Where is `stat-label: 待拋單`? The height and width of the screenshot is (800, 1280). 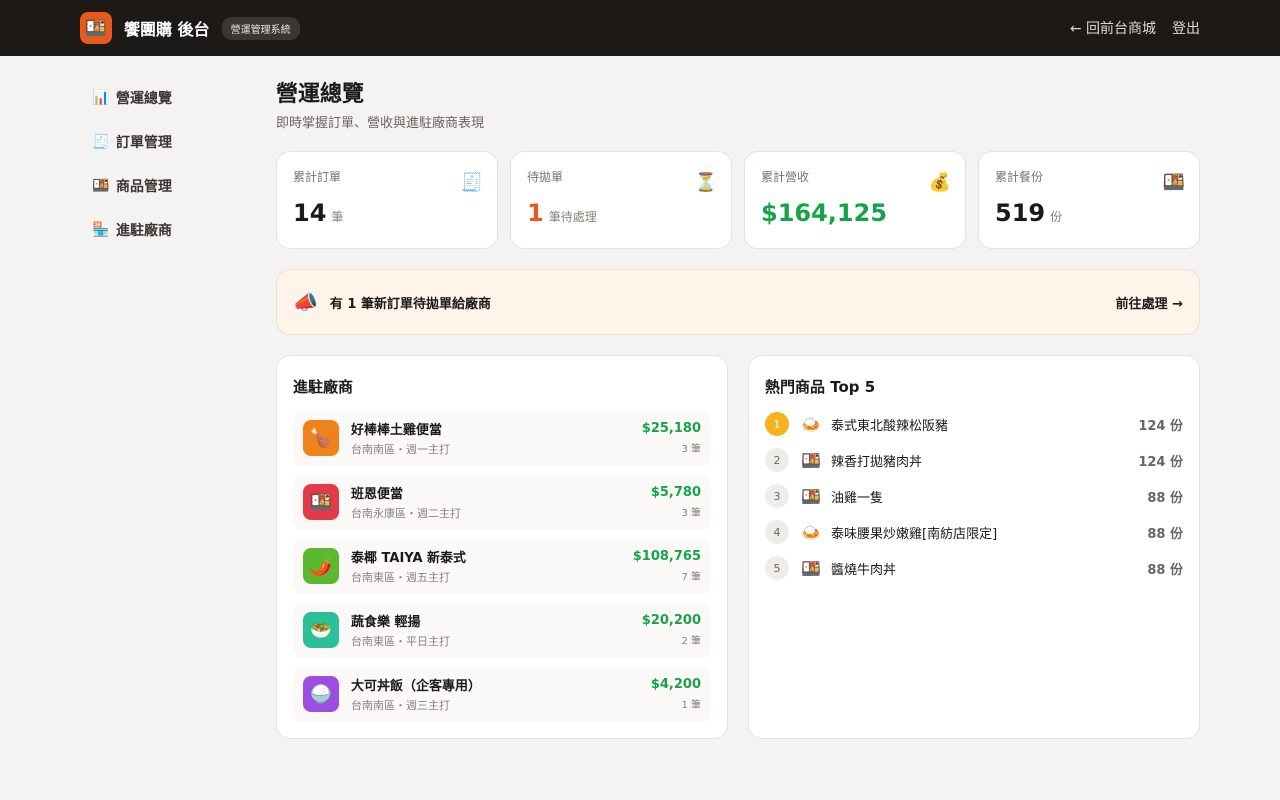
stat-label: 待拋單 is located at coordinates (545, 177).